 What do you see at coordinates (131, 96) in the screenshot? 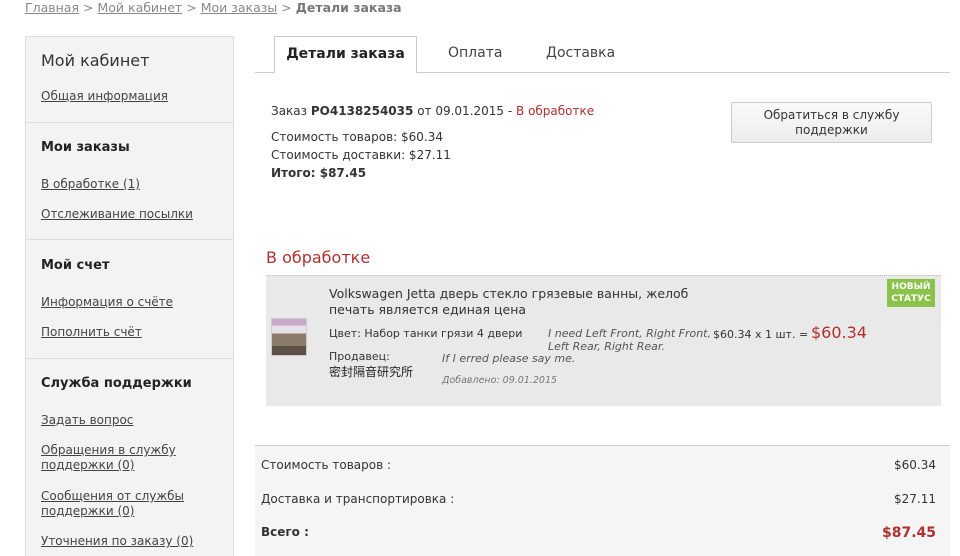
I see `sidebar-item-general: Общая информация` at bounding box center [131, 96].